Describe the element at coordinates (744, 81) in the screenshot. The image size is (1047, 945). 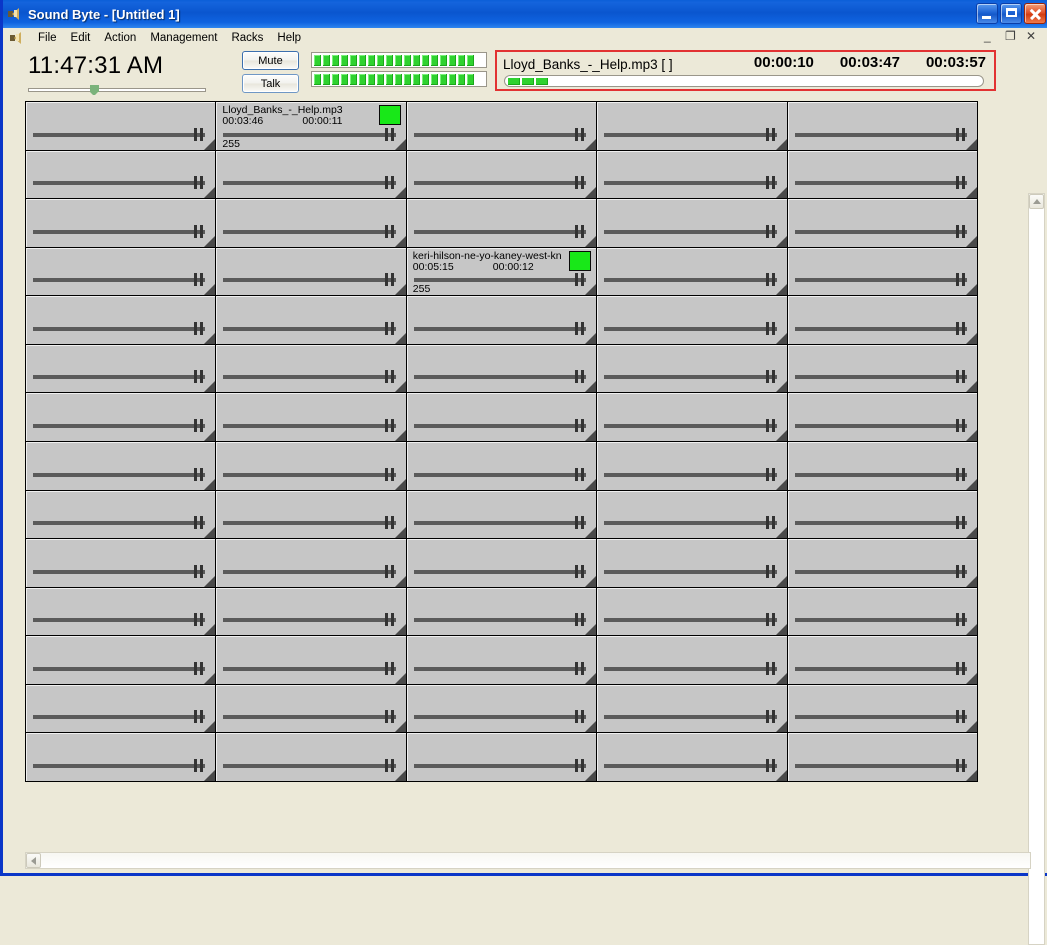
I see `now-playing-progress-bar` at that location.